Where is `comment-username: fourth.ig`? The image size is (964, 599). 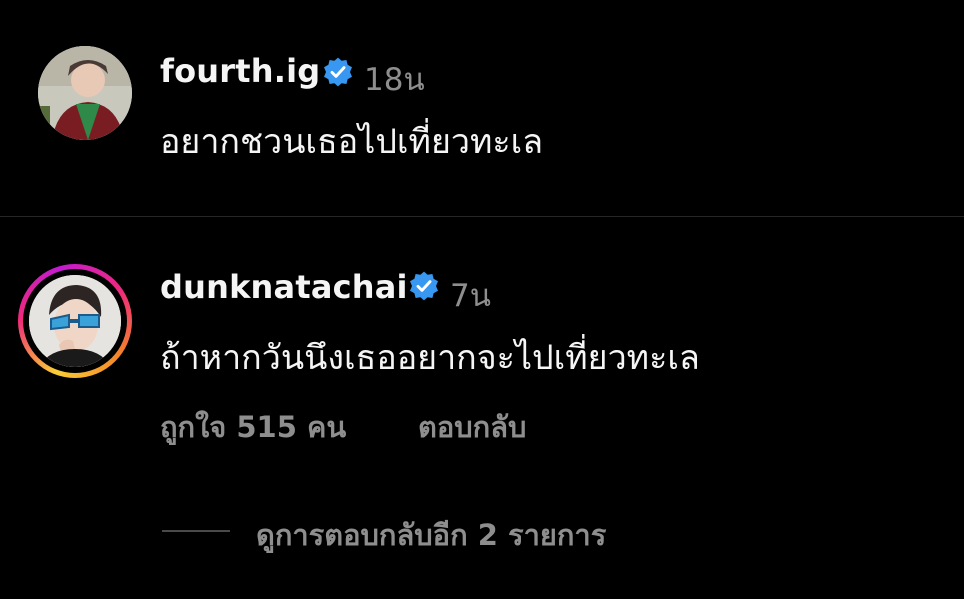
comment-username: fourth.ig is located at coordinates (240, 71).